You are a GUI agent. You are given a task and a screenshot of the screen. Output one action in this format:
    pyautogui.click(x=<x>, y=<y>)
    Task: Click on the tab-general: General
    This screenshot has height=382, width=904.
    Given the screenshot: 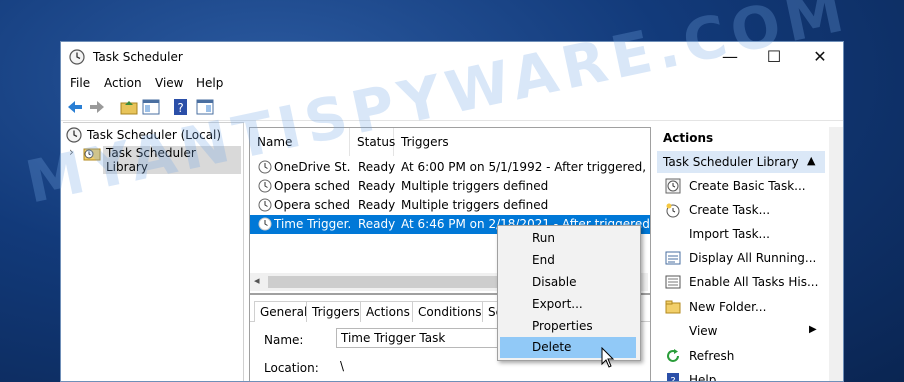 What is the action you would take?
    pyautogui.click(x=284, y=311)
    